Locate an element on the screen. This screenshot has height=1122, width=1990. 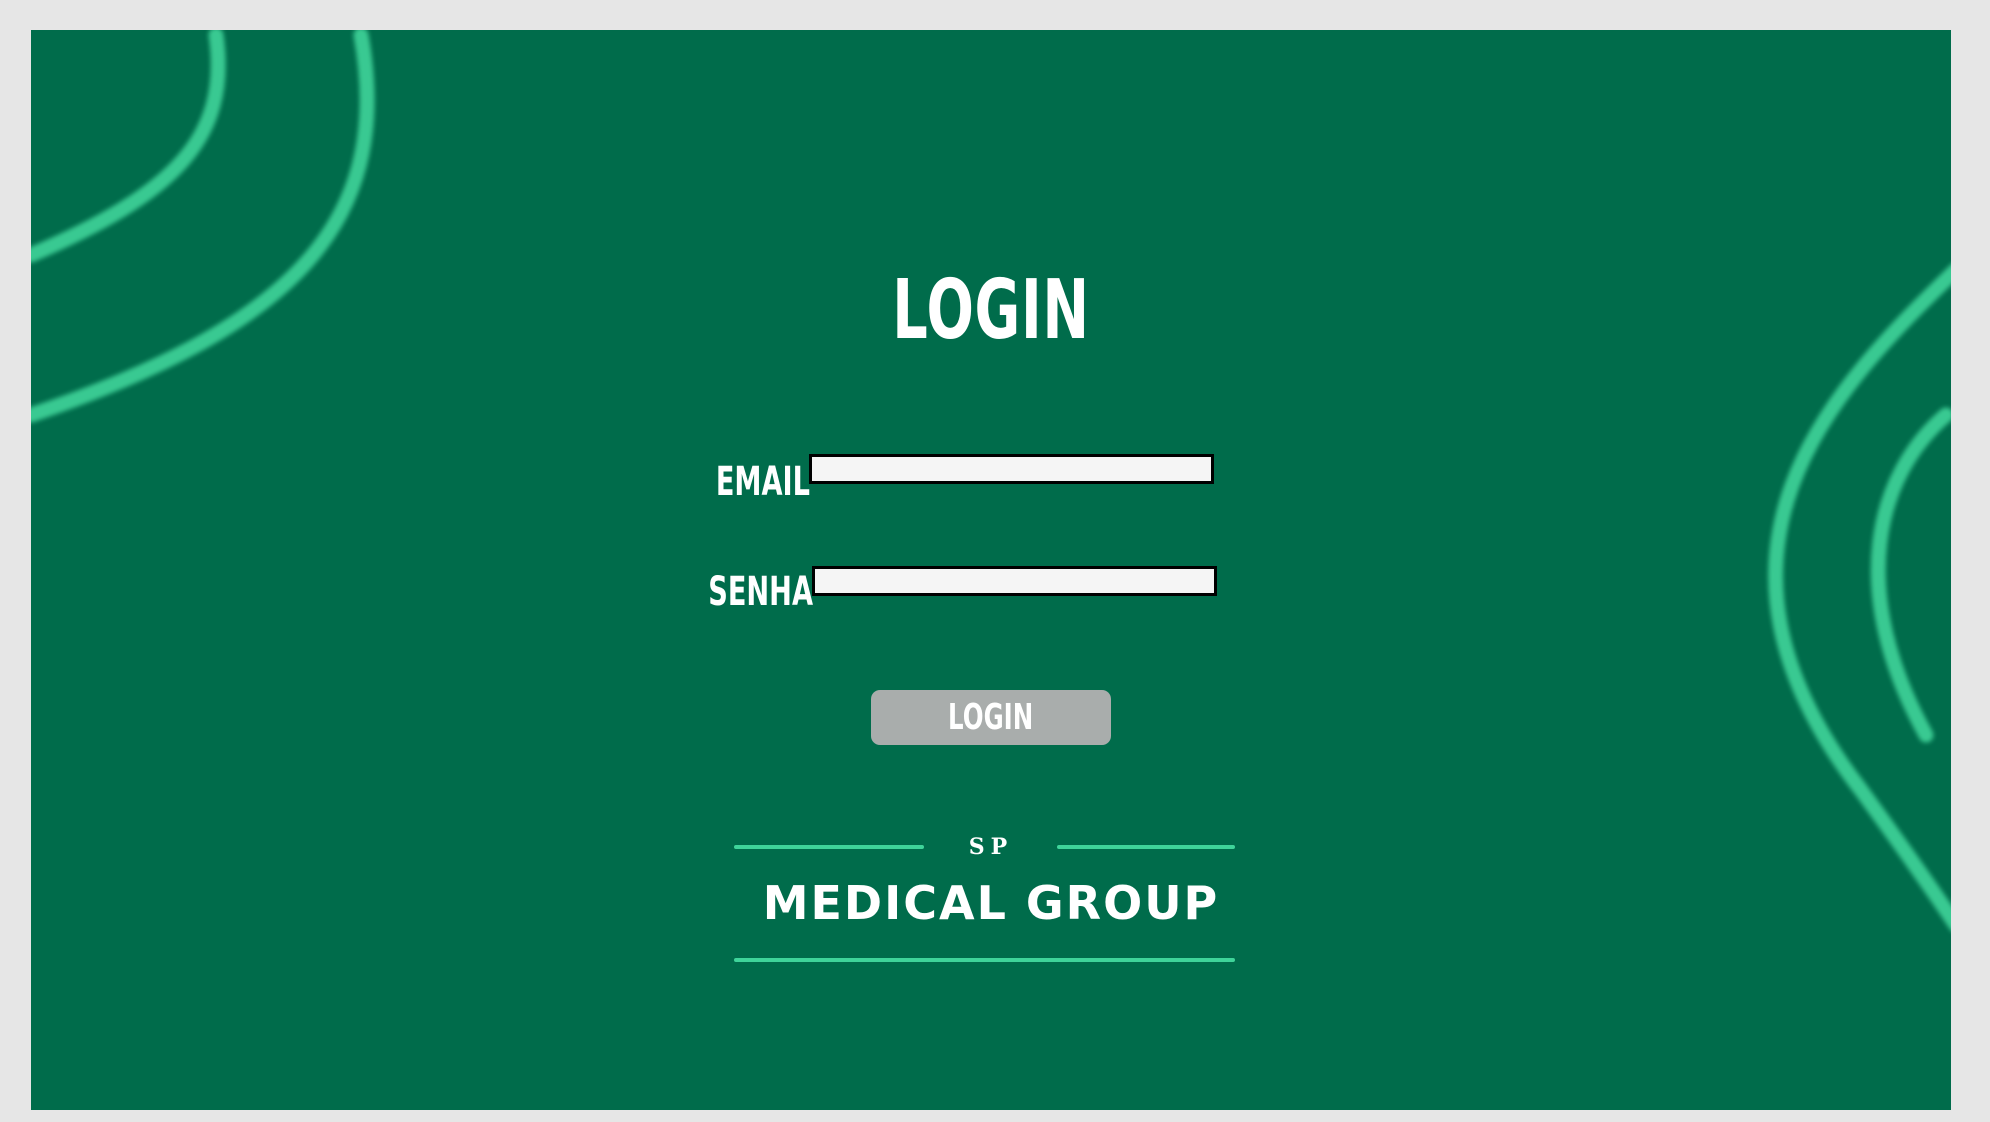
sp-medical-group-logo: SP MEDICAL GROUP is located at coordinates (991, 920).